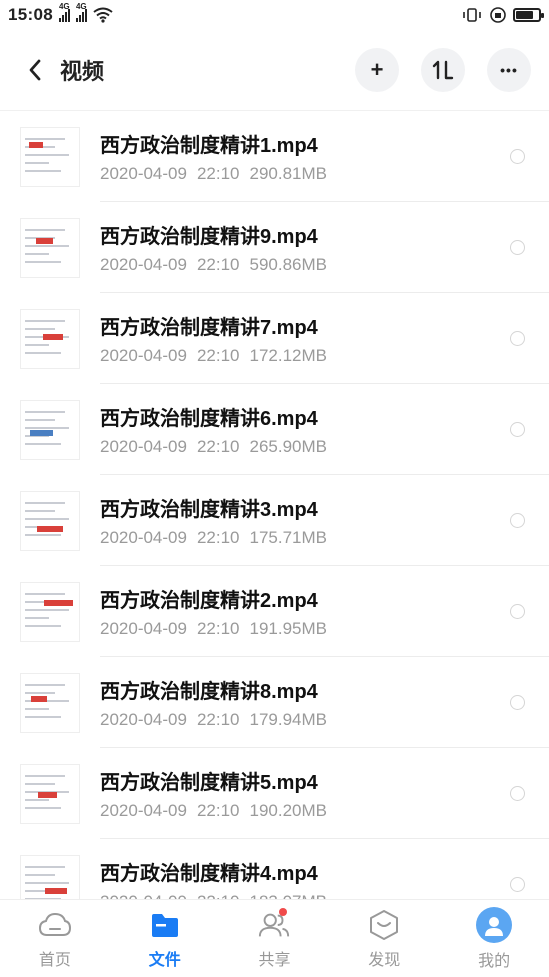 This screenshot has width=549, height=977. What do you see at coordinates (209, 783) in the screenshot?
I see `file-name: 西方政治制度精讲5.mp4` at bounding box center [209, 783].